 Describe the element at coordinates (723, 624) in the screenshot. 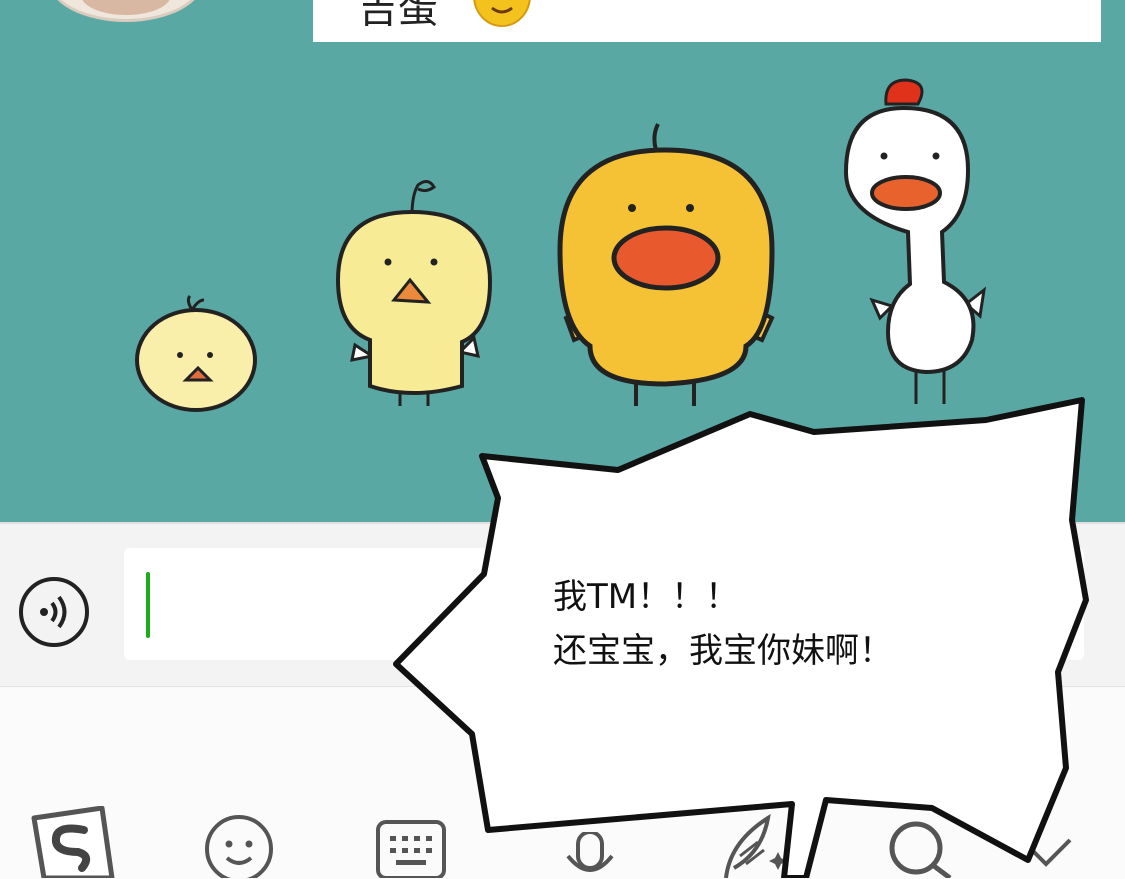

I see `speech-bubble-text: 我TM！！！ 还宝宝，我宝你妹啊！` at that location.